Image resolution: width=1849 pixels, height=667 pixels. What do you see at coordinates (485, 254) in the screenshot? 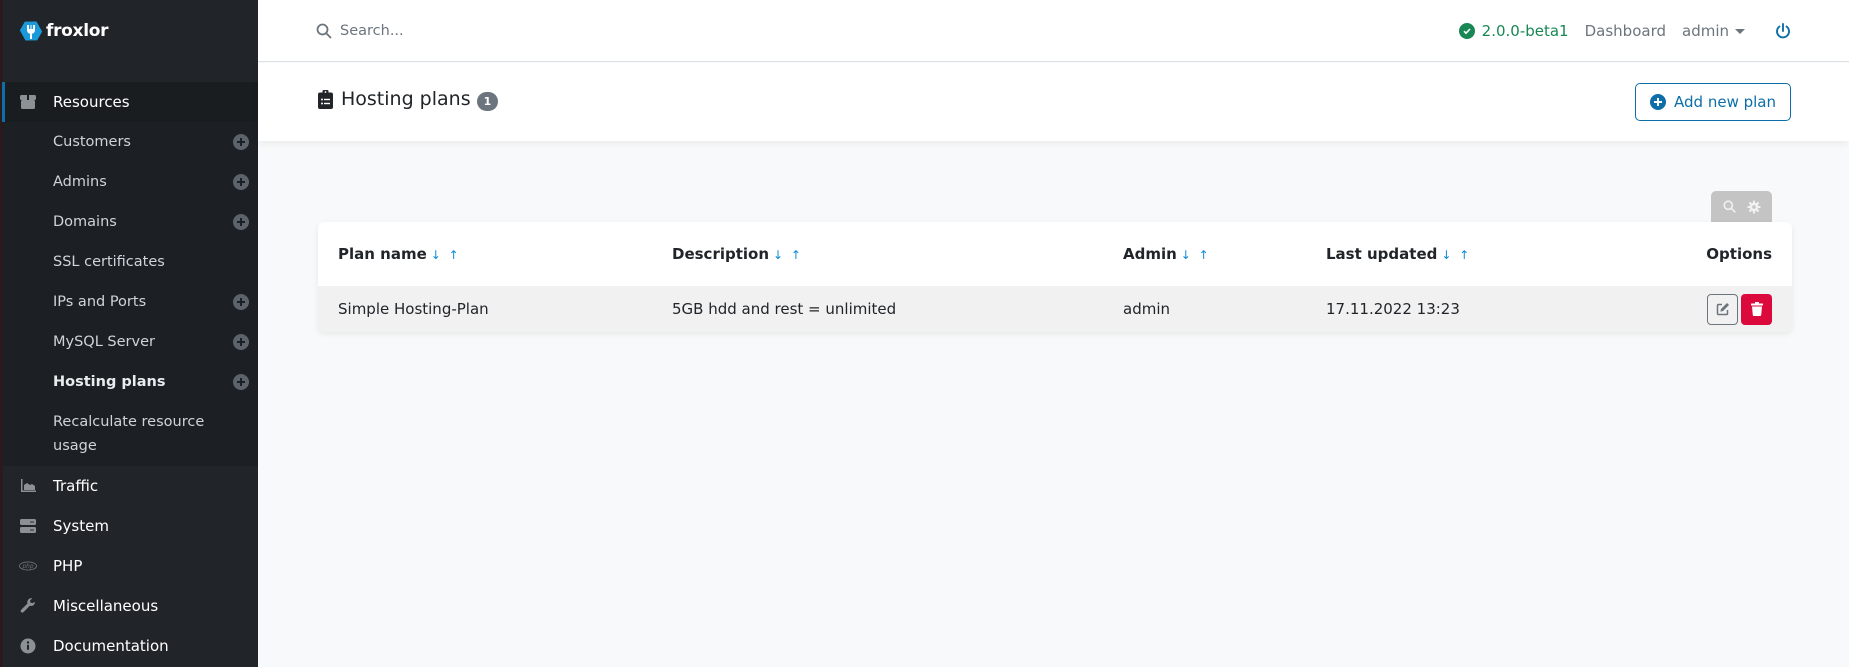
I see `column-header-plan-name: Plan name ↓ ↑` at bounding box center [485, 254].